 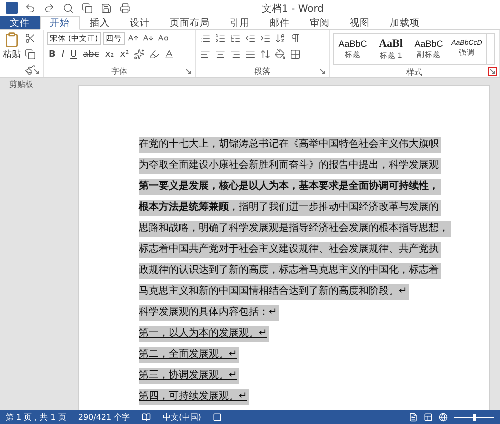 What do you see at coordinates (12, 54) in the screenshot?
I see `paste-button: 粘贴` at bounding box center [12, 54].